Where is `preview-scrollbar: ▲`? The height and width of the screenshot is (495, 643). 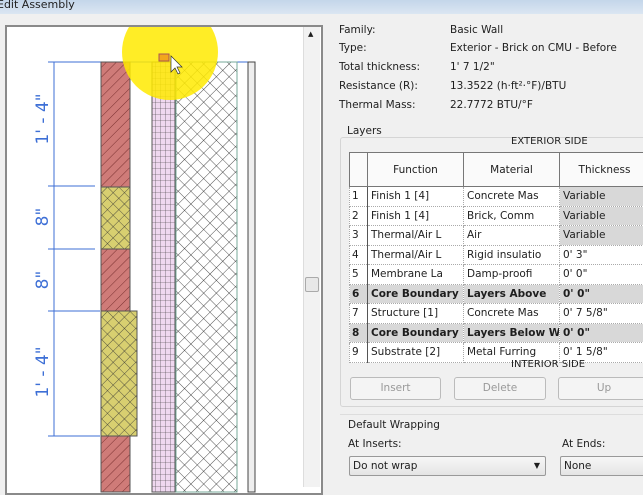
preview-scrollbar: ▲ is located at coordinates (311, 257).